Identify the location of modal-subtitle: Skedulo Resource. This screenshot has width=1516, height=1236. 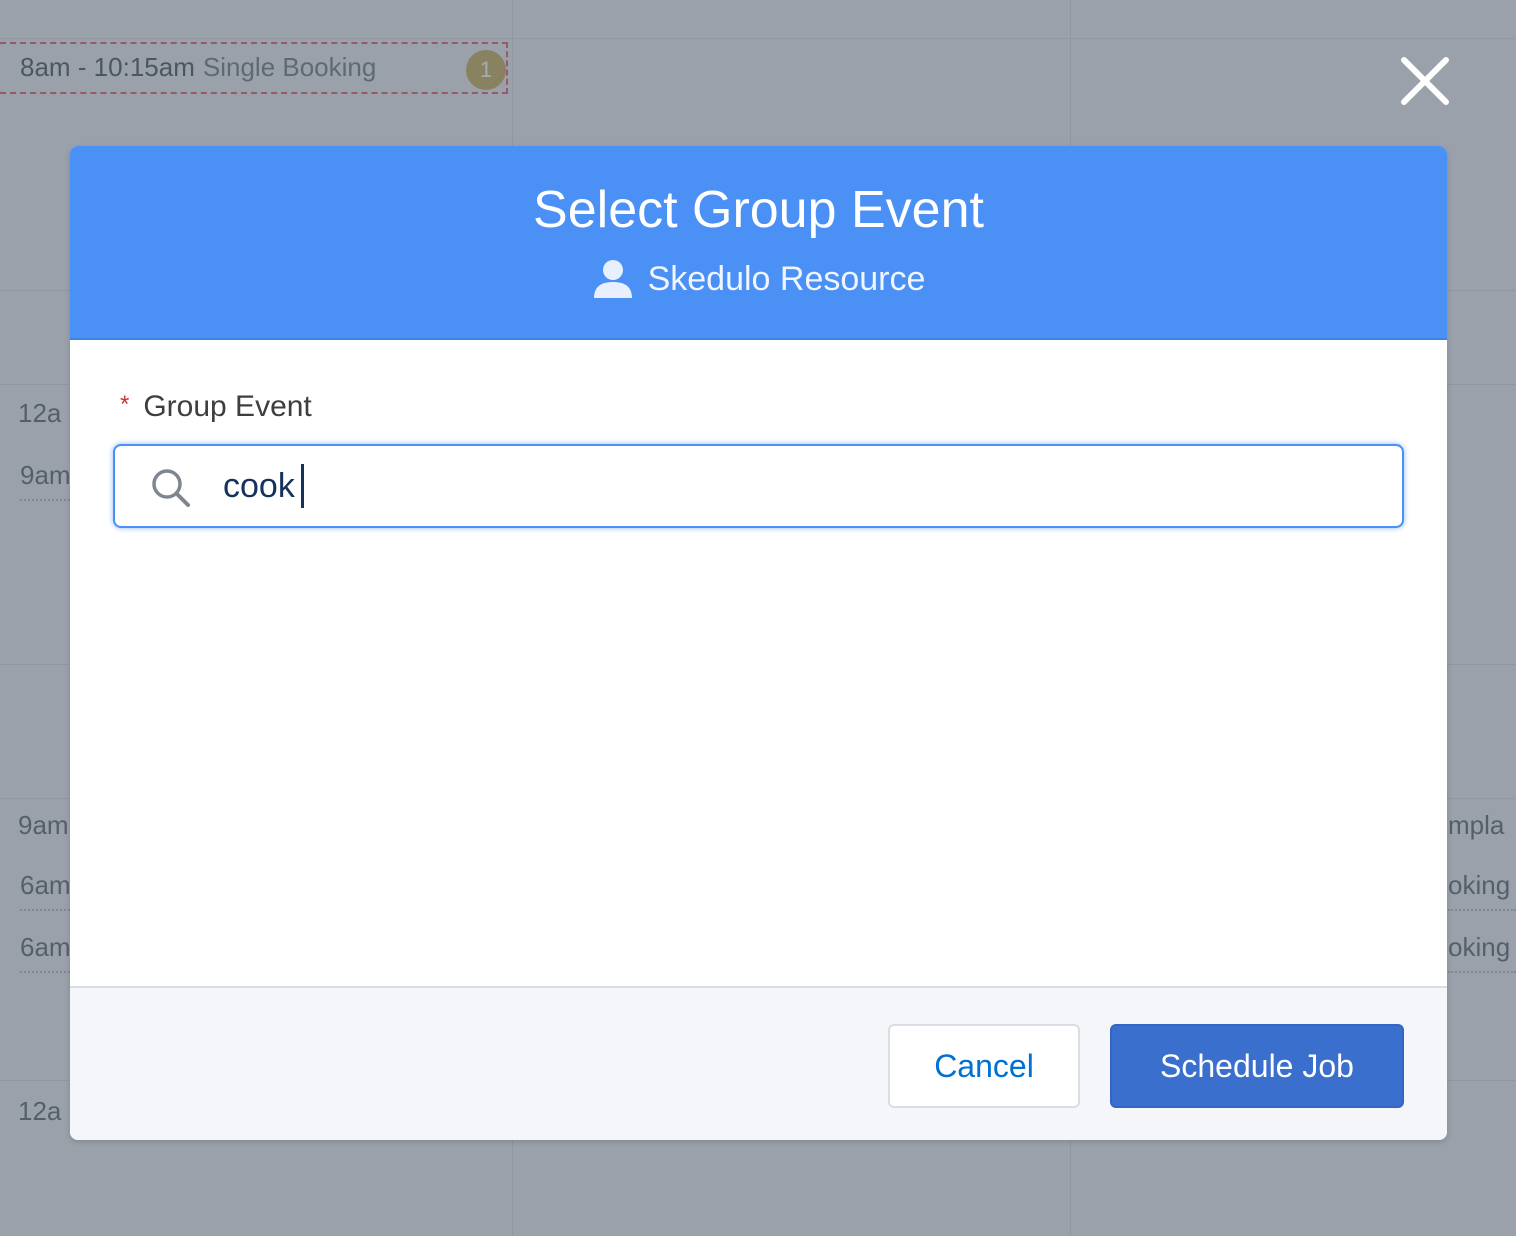
(758, 279).